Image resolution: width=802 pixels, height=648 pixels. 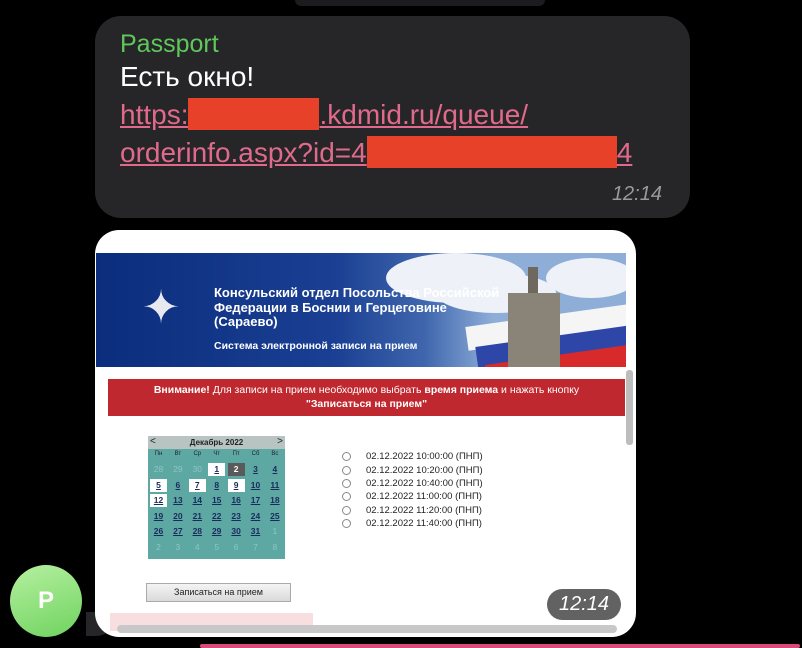 I want to click on alert-bold: время приема, so click(x=461, y=390).